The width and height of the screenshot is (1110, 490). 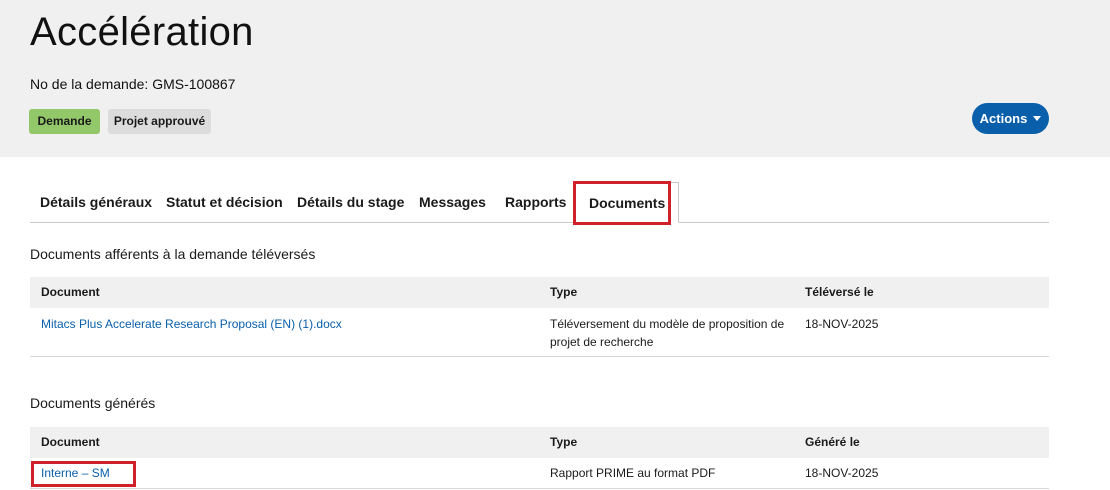 What do you see at coordinates (1037, 118) in the screenshot?
I see `caret-down-icon` at bounding box center [1037, 118].